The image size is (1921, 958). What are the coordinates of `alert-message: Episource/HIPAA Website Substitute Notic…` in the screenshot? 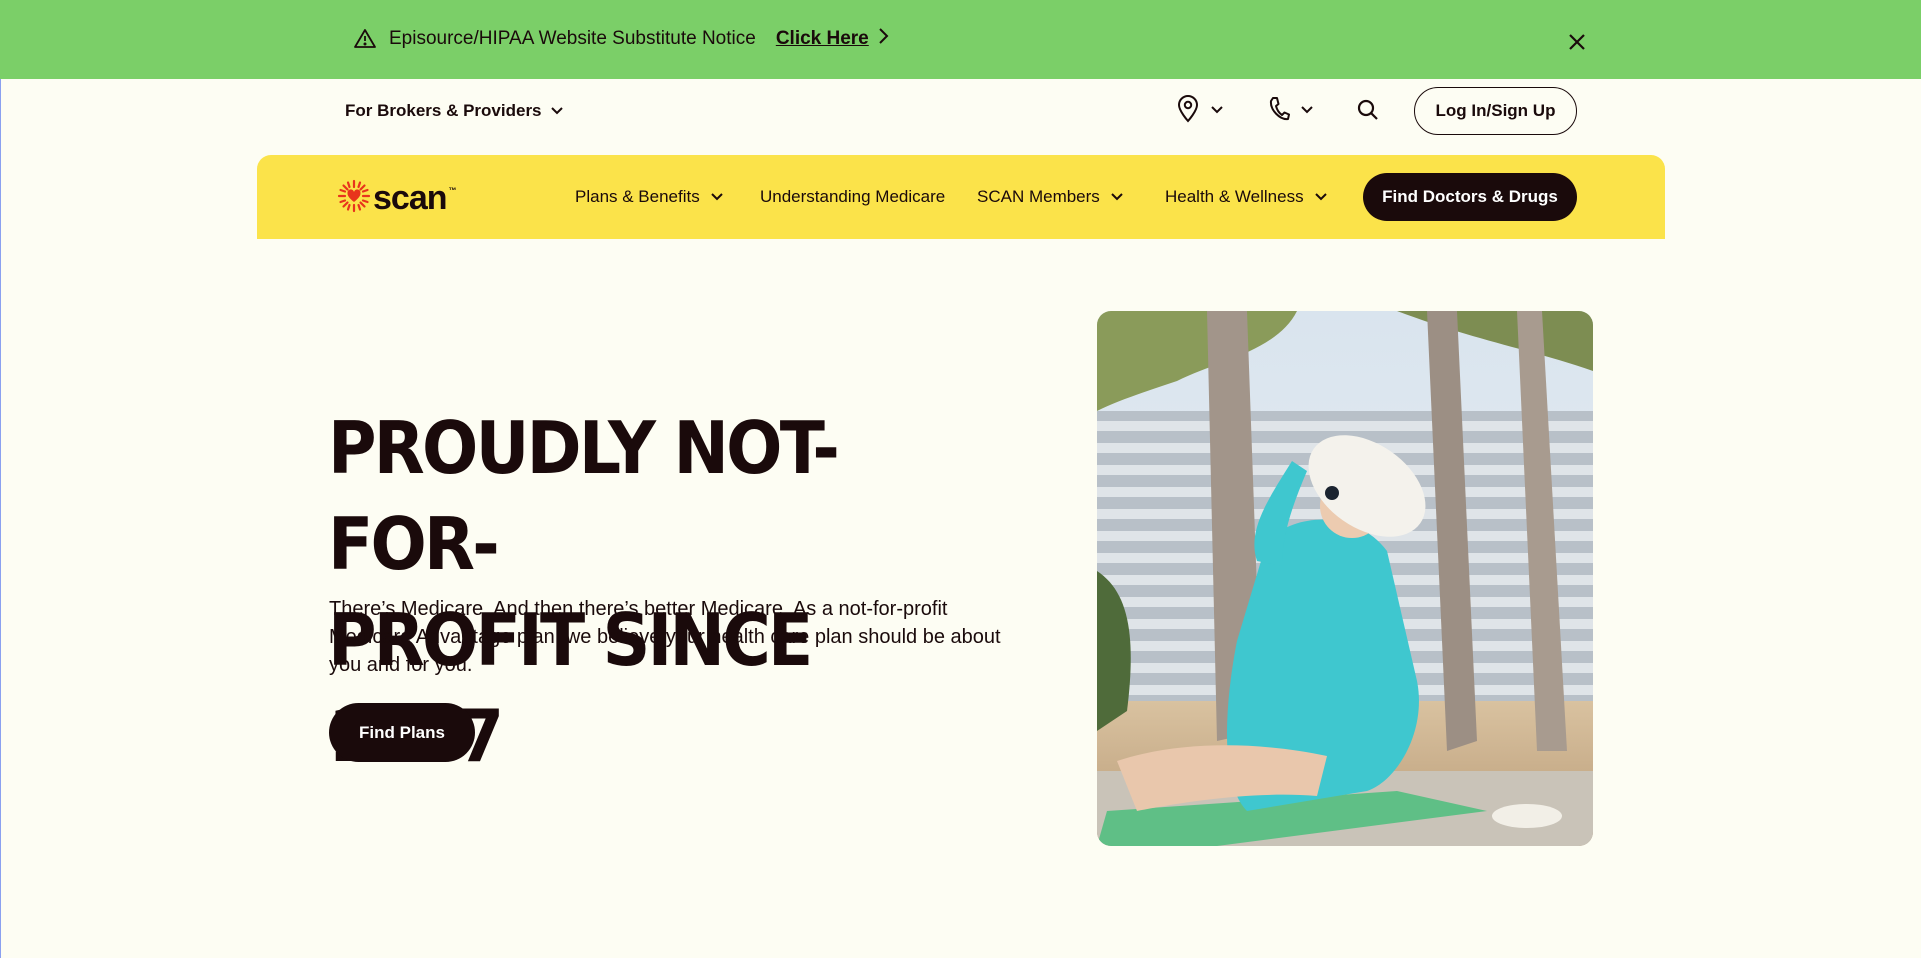 It's located at (572, 38).